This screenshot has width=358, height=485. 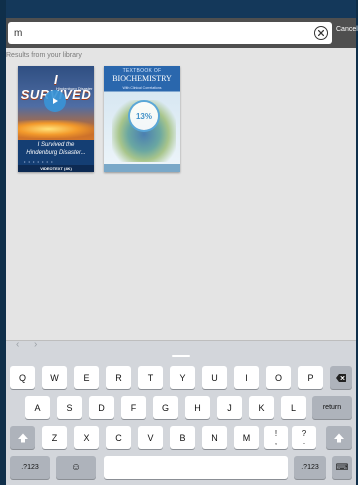 I want to click on key-exclaim-comma: ! ,, so click(x=276, y=437).